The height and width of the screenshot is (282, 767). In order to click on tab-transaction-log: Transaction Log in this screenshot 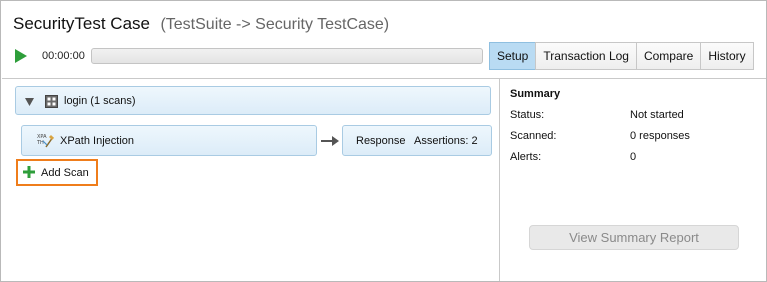, I will do `click(586, 56)`.